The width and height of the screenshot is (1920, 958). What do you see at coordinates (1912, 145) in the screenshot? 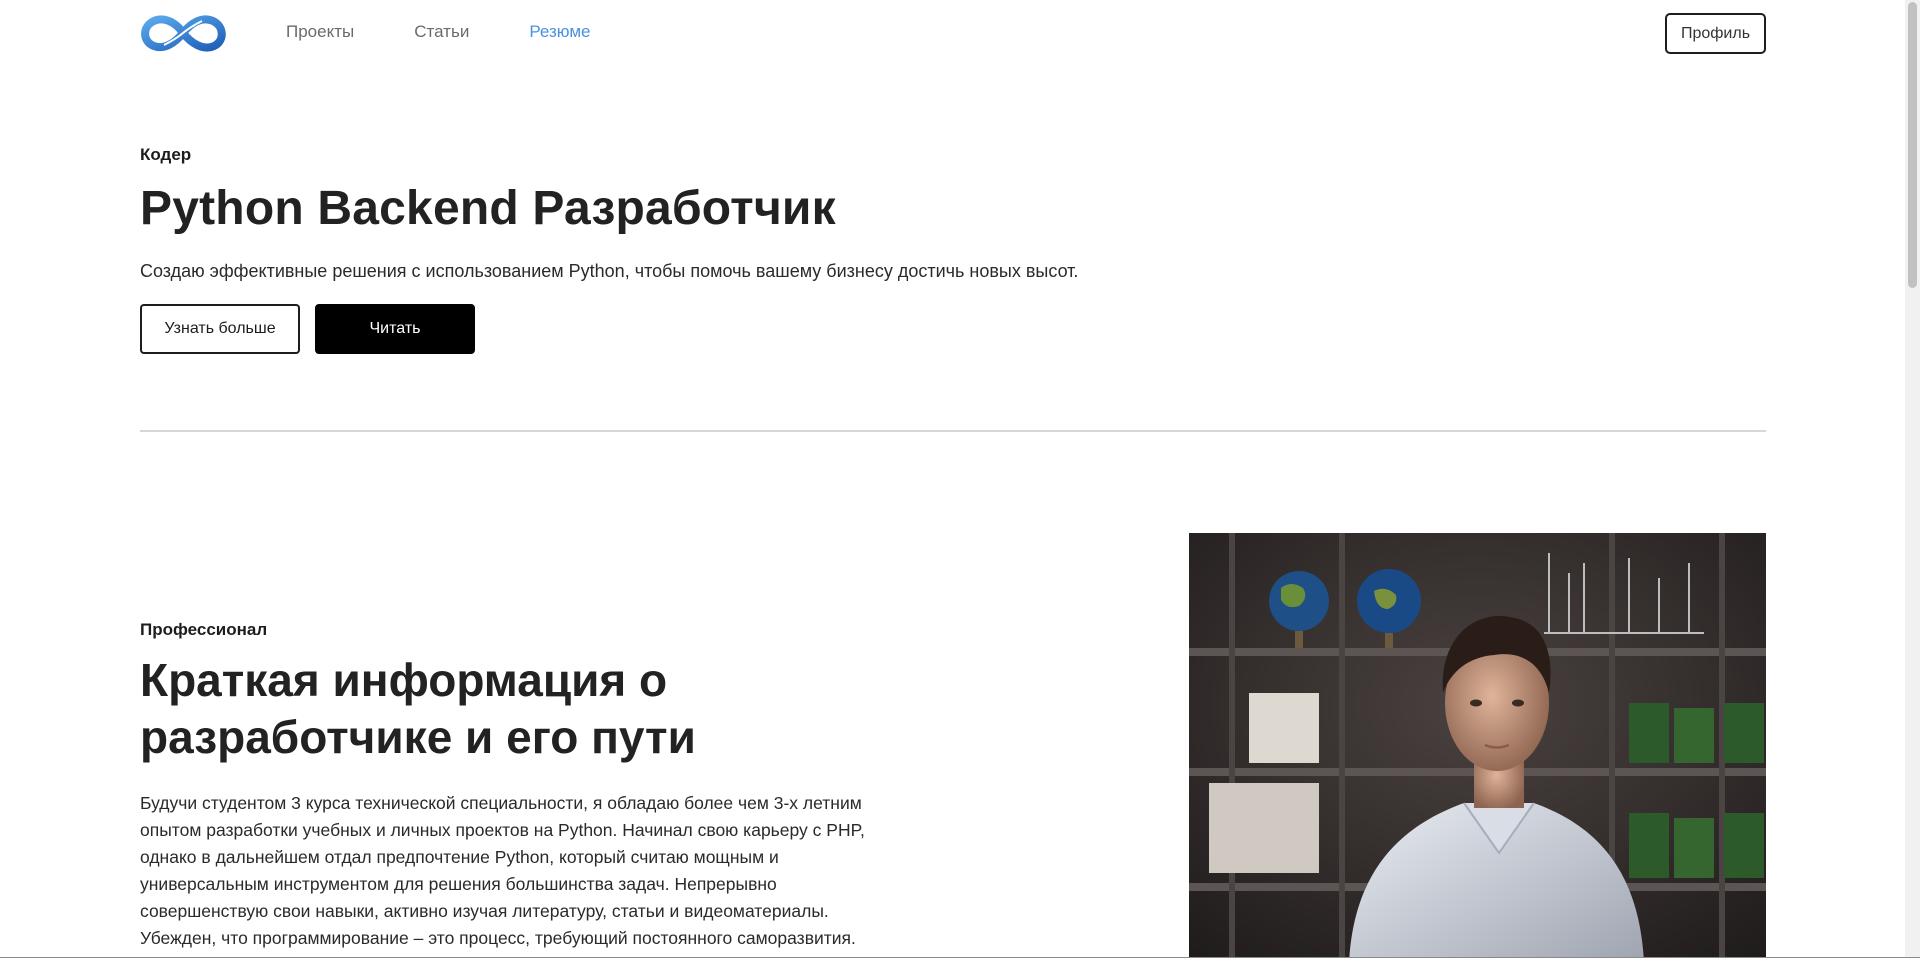
I see `scrollbar-thumb` at bounding box center [1912, 145].